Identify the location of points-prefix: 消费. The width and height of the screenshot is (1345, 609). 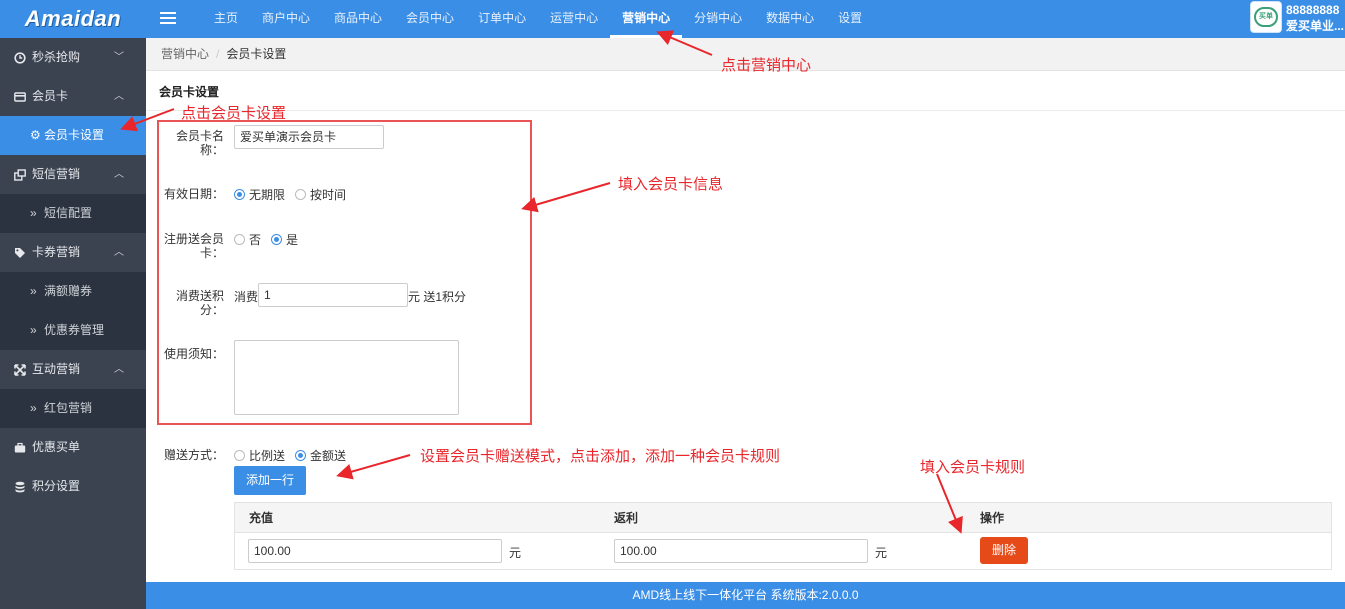
(246, 297).